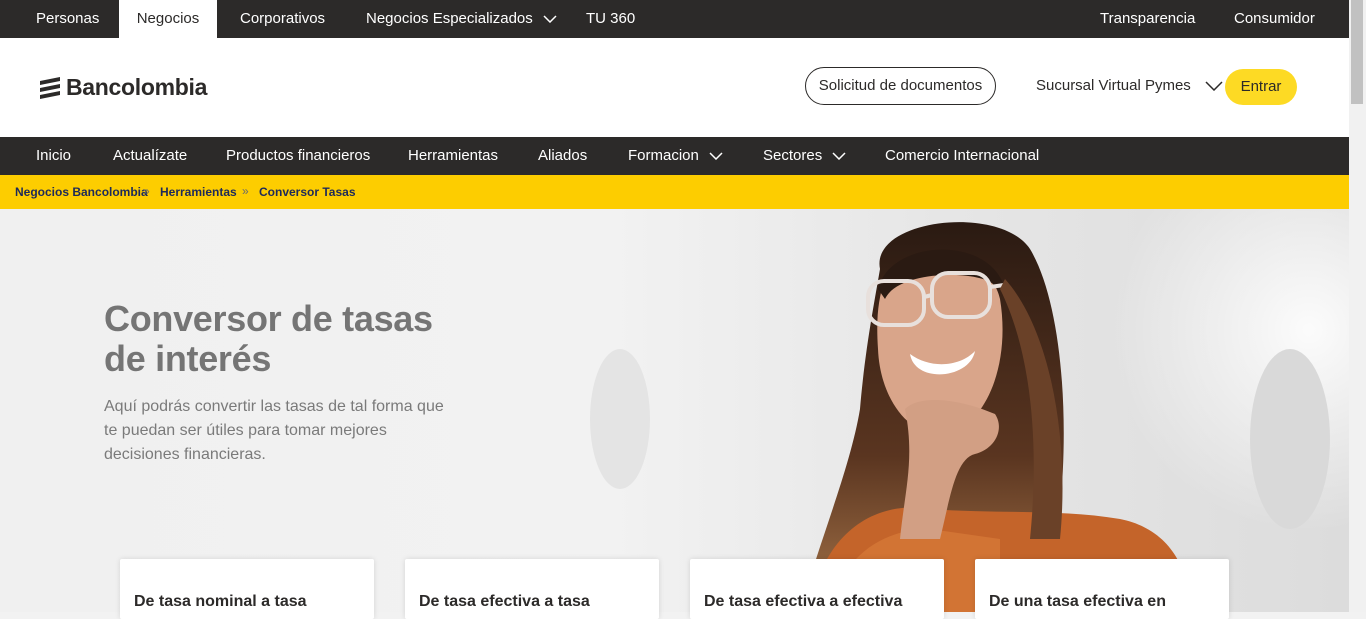 The image size is (1366, 619). What do you see at coordinates (817, 589) in the screenshot?
I see `card-efectiva-a-efectiva: De tasa efectiva a efectiva` at bounding box center [817, 589].